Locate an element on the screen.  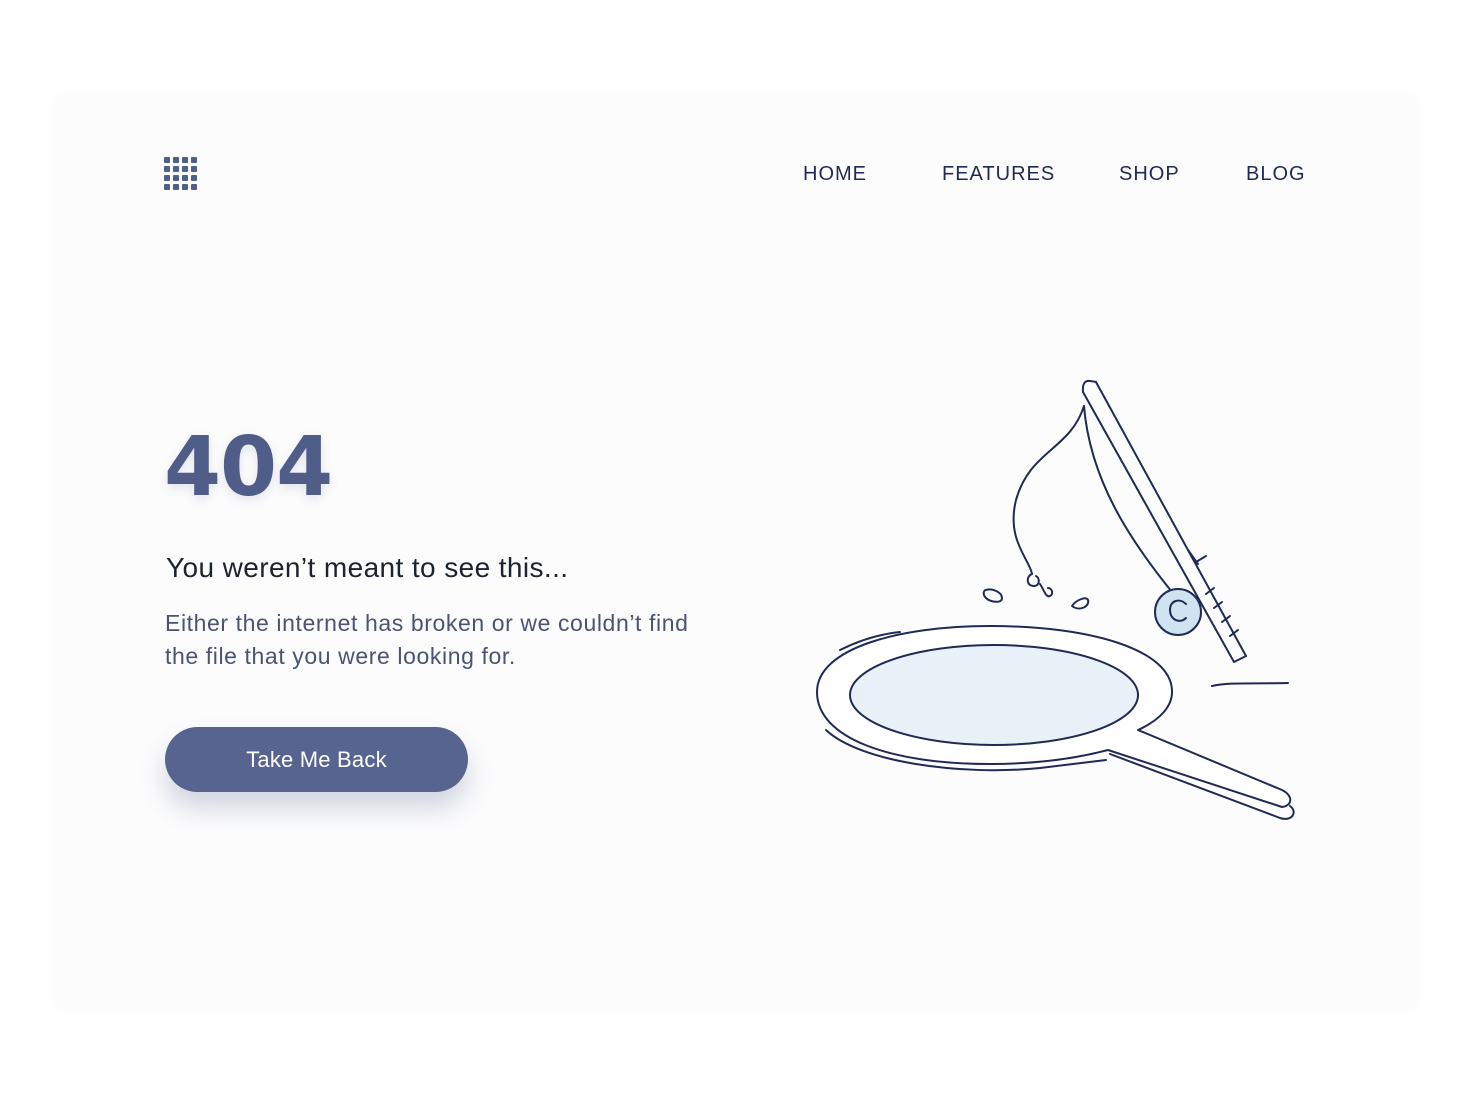
take-me-back-button: Take Me Back is located at coordinates (316, 759).